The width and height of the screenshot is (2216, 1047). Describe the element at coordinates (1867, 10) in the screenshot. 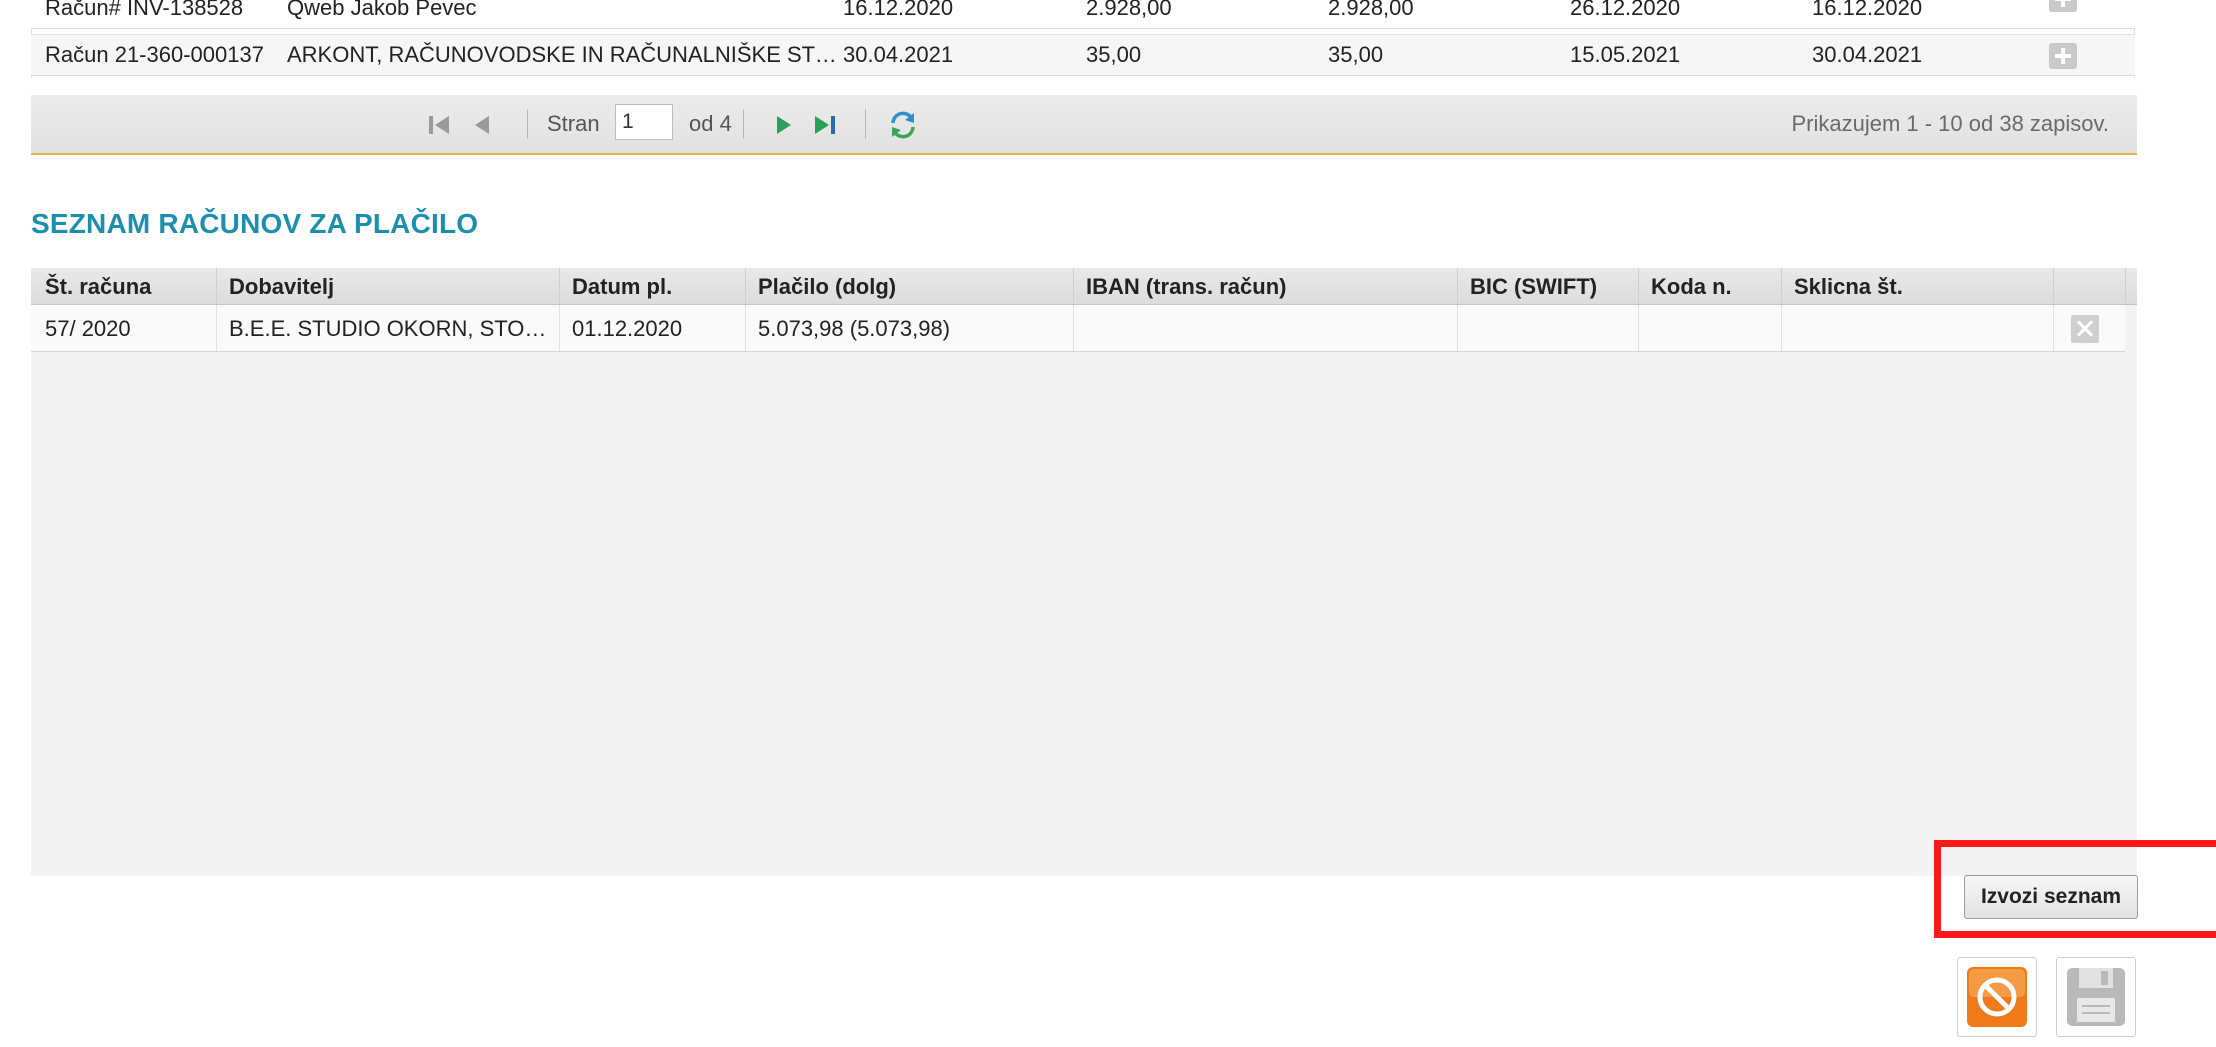

I see `received-date: 16.12.2020` at that location.